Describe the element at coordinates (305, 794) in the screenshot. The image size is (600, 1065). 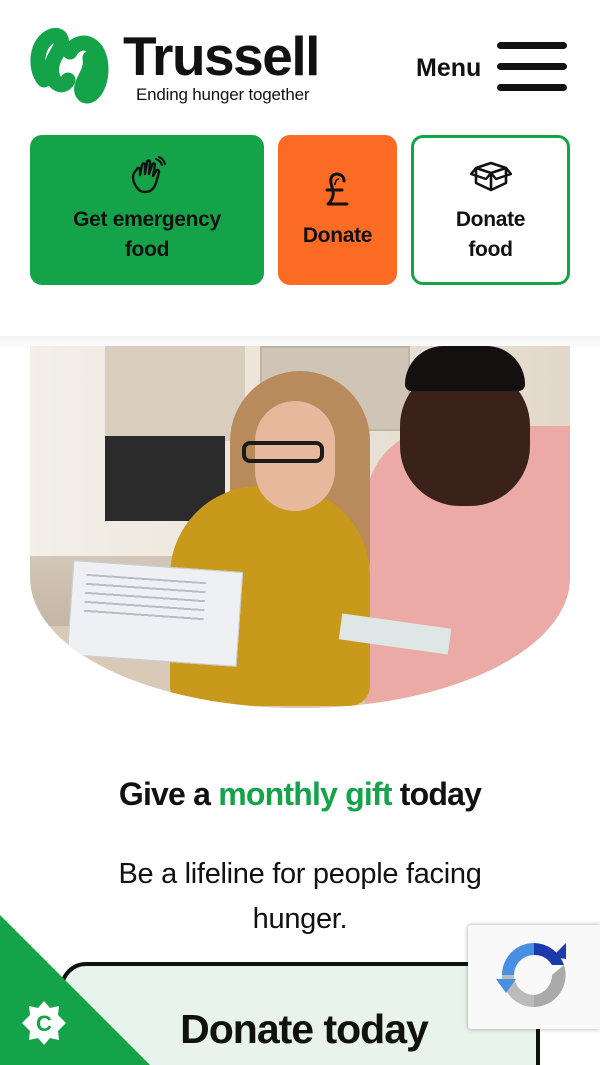
I see `headline-highlight: monthly gift` at that location.